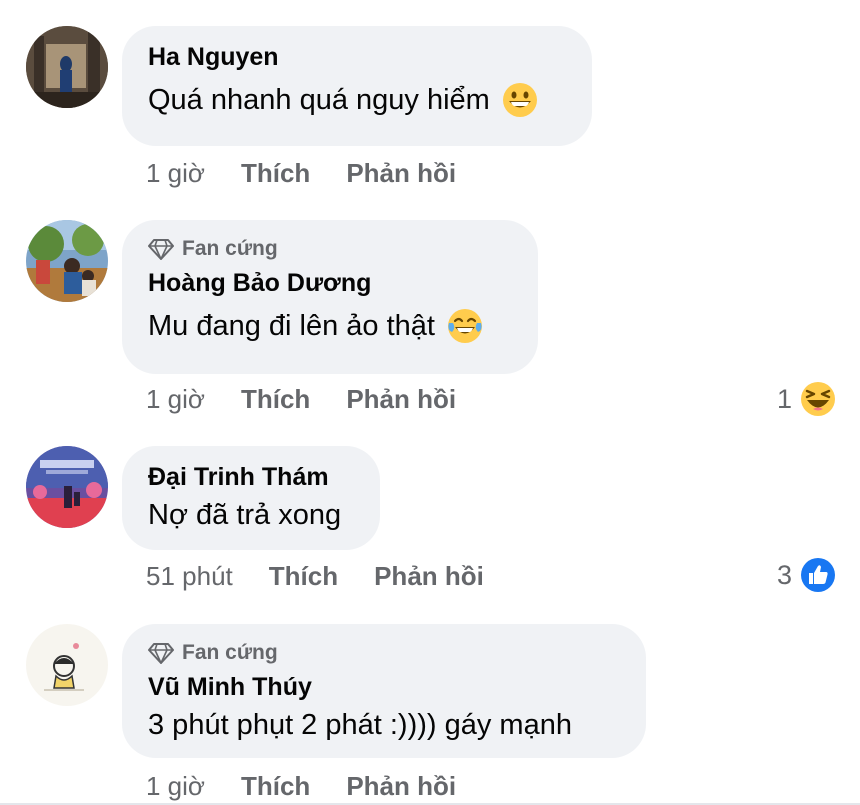 This screenshot has height=805, width=860. I want to click on comment-text-content: Mu đang đi lên ảo thật, so click(291, 326).